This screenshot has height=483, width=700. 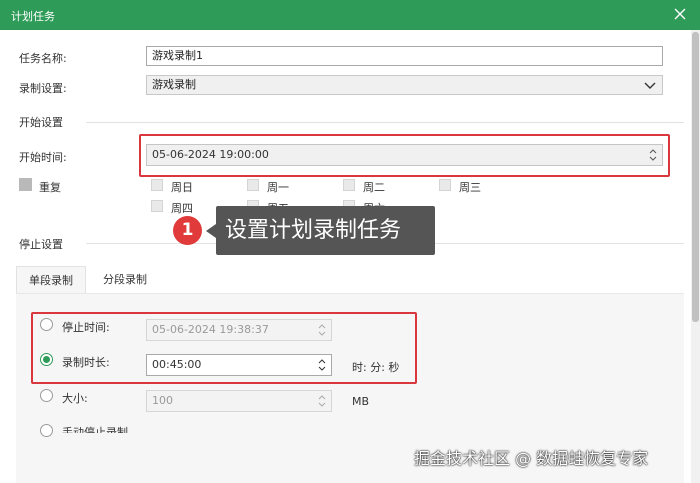 I want to click on step-badge: 1, so click(x=187, y=230).